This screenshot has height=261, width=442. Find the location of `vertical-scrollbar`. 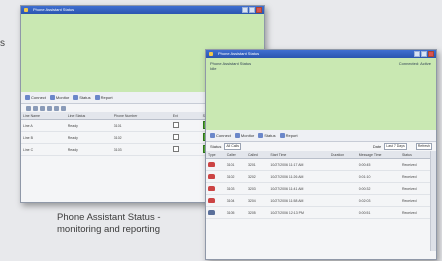

vertical-scrollbar is located at coordinates (433, 201).